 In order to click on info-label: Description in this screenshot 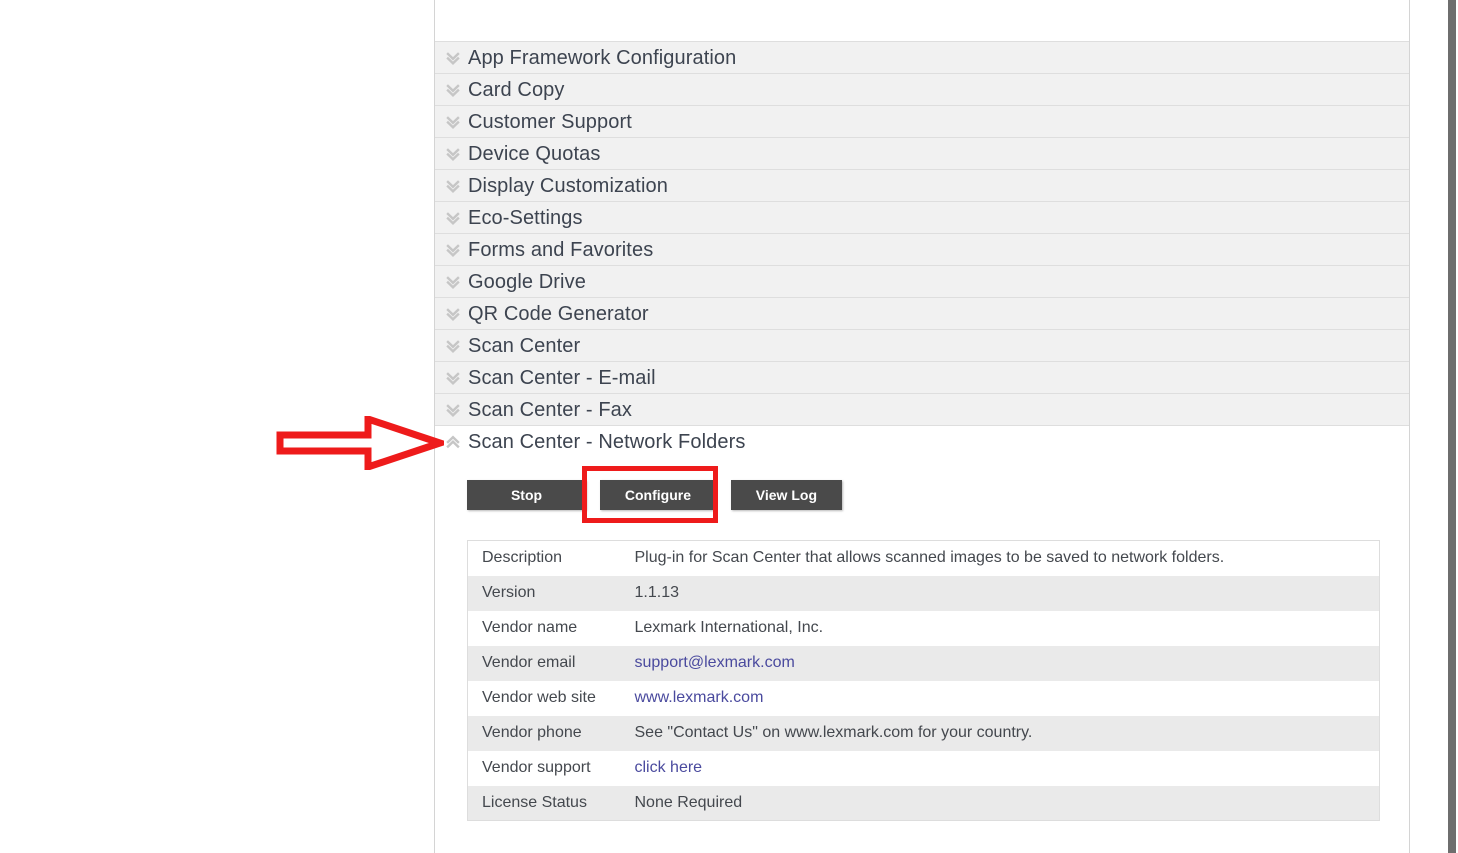, I will do `click(522, 558)`.